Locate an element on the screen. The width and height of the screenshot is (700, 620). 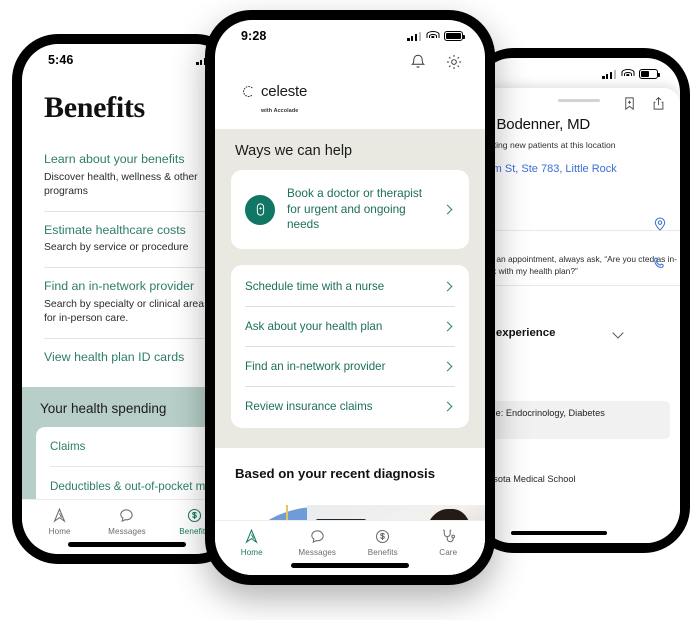
benefit-link: Estimate healthcare costs is located at coordinates (127, 231).